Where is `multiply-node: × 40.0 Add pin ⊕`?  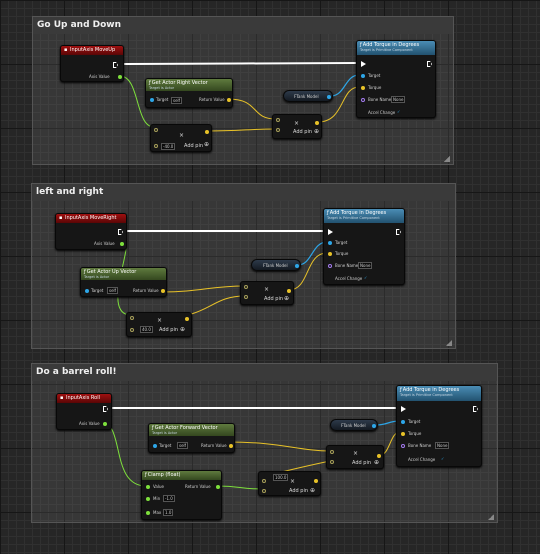 multiply-node: × 40.0 Add pin ⊕ is located at coordinates (159, 324).